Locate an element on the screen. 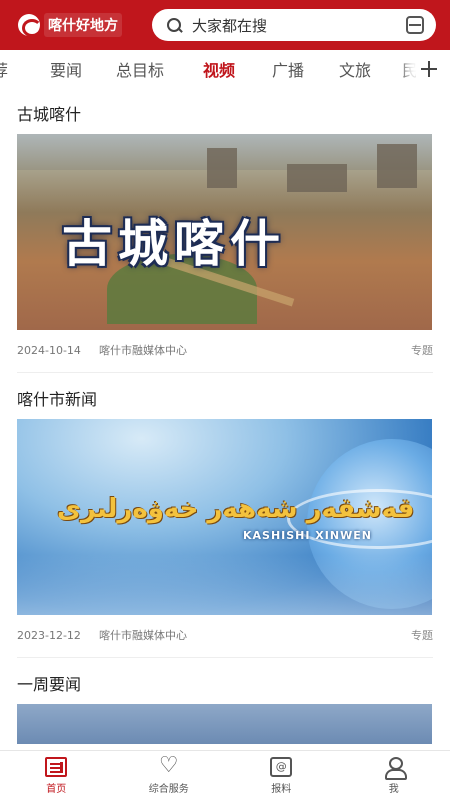 This screenshot has width=450, height=800. nav-label: 首页 is located at coordinates (56, 789).